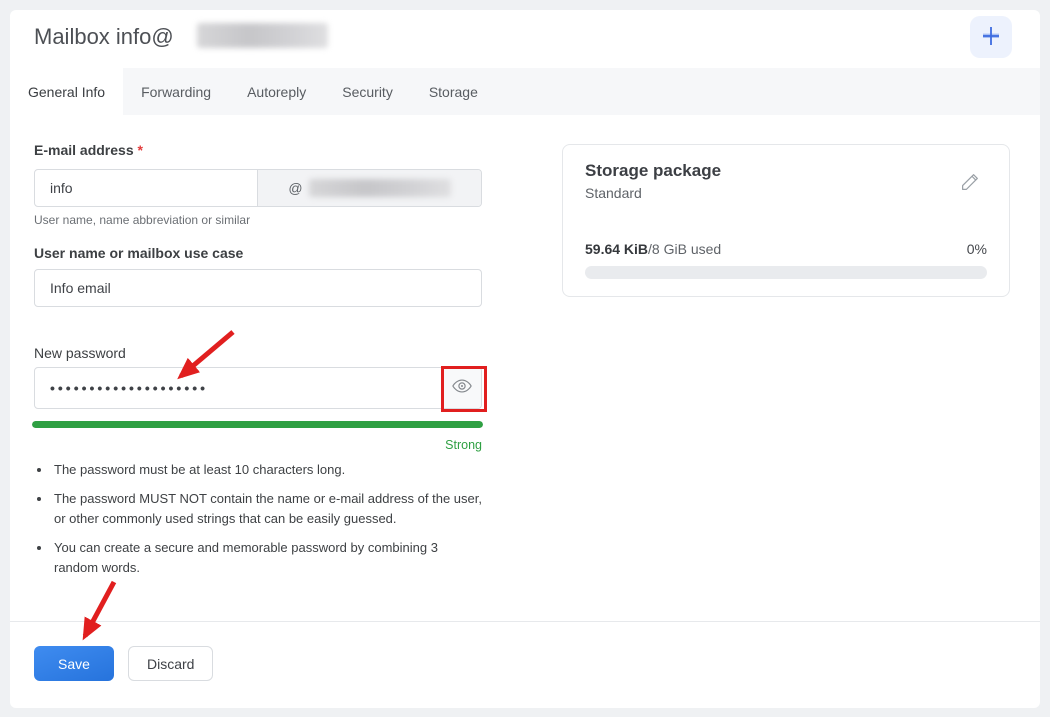 The height and width of the screenshot is (717, 1050). What do you see at coordinates (653, 170) in the screenshot?
I see `storage-package-title: Storage package` at bounding box center [653, 170].